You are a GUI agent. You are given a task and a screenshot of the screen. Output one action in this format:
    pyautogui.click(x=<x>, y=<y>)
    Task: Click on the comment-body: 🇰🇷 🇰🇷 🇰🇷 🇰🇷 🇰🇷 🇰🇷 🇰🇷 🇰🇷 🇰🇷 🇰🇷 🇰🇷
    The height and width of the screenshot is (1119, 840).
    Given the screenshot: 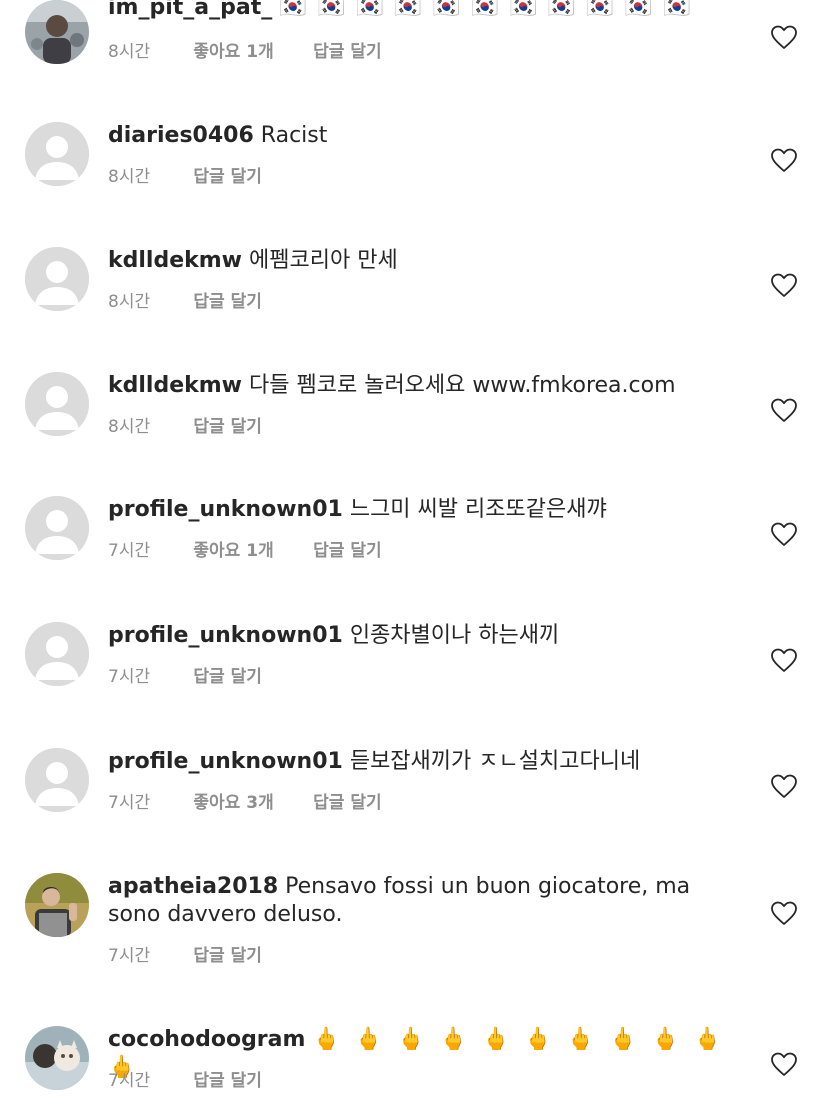 What is the action you would take?
    pyautogui.click(x=486, y=10)
    